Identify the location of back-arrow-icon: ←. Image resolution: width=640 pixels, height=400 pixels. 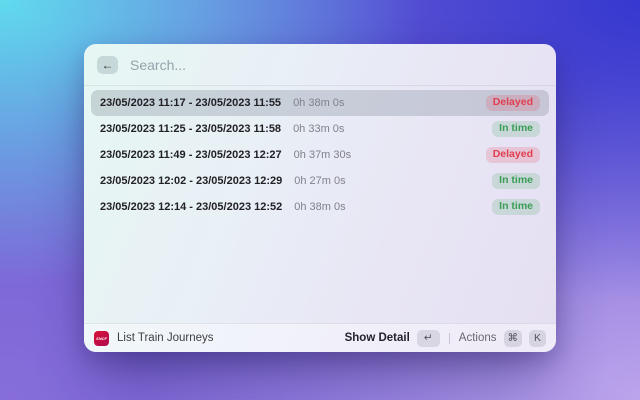
(107, 64).